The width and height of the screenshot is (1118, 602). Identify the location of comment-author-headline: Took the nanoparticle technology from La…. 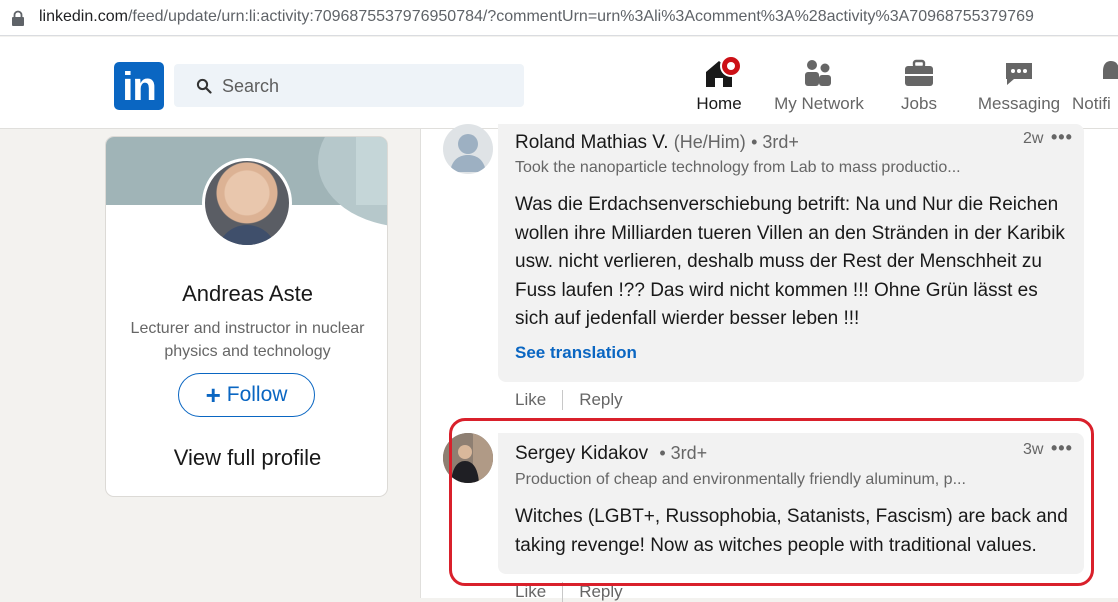
(738, 167).